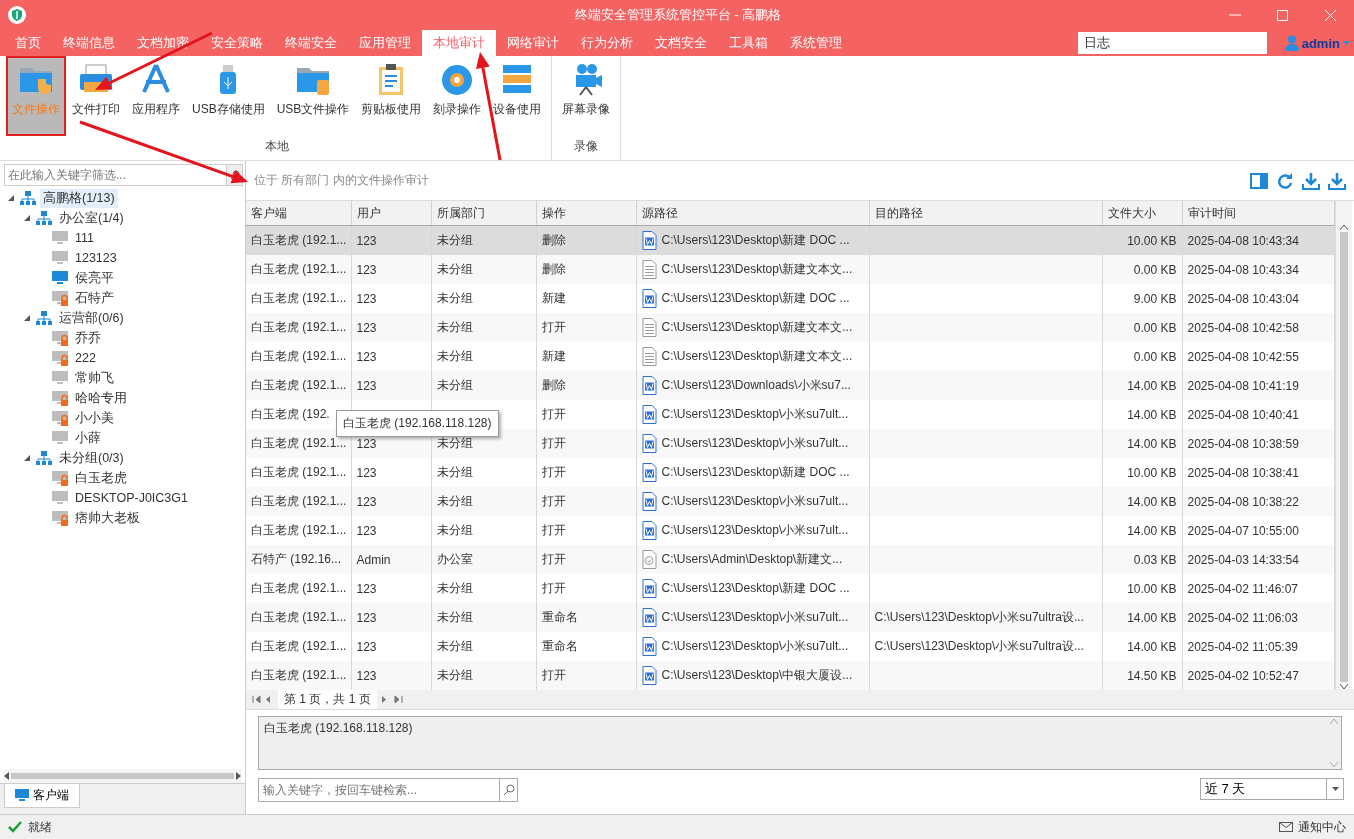 This screenshot has width=1354, height=839. What do you see at coordinates (1291, 43) in the screenshot?
I see `user-icon` at bounding box center [1291, 43].